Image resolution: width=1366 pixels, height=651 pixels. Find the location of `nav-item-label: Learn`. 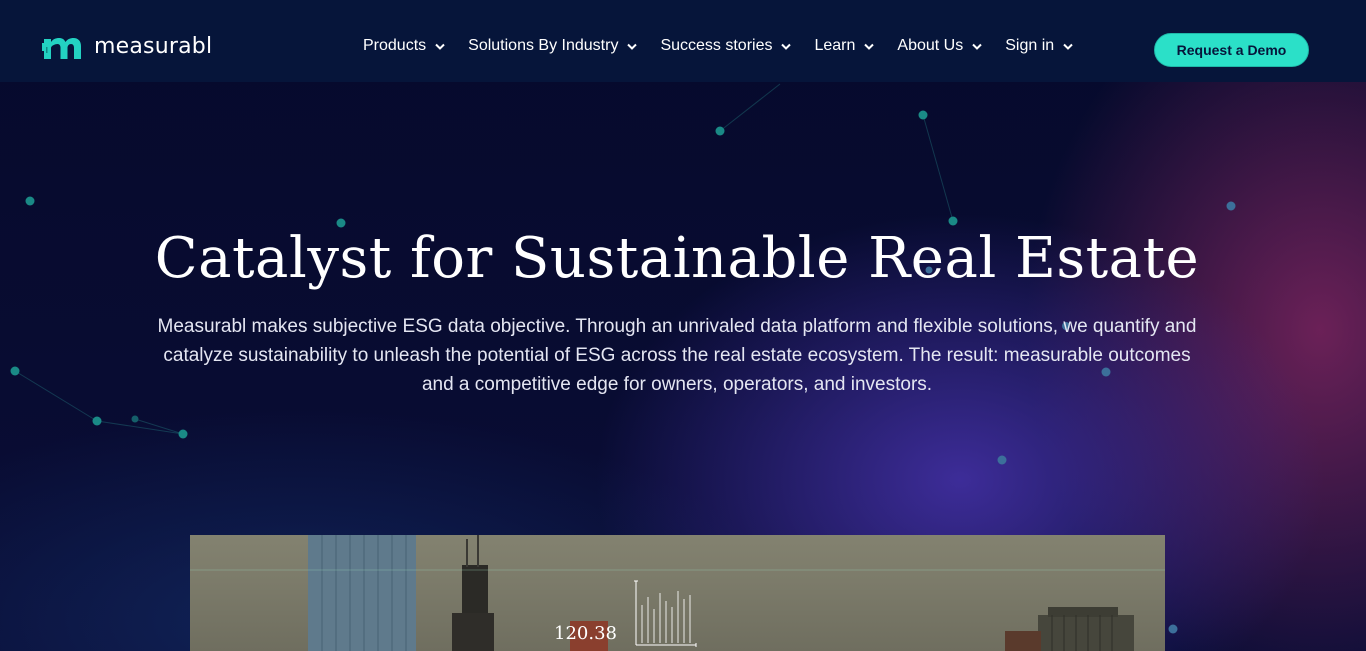

nav-item-label: Learn is located at coordinates (835, 45).